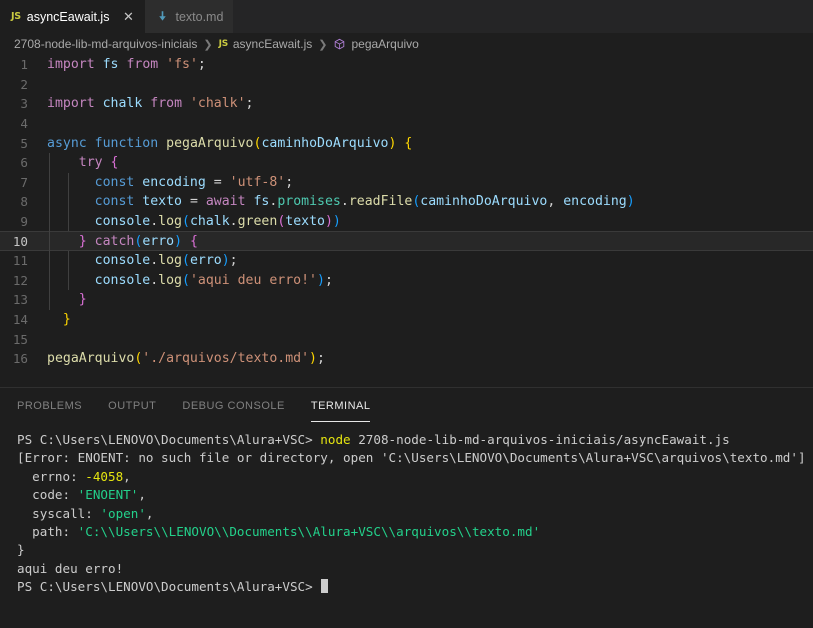  What do you see at coordinates (406, 405) in the screenshot?
I see `panel-tab-bar: PROBLEMS OUTPUT DEBUG CONSOLE TERMINAL` at bounding box center [406, 405].